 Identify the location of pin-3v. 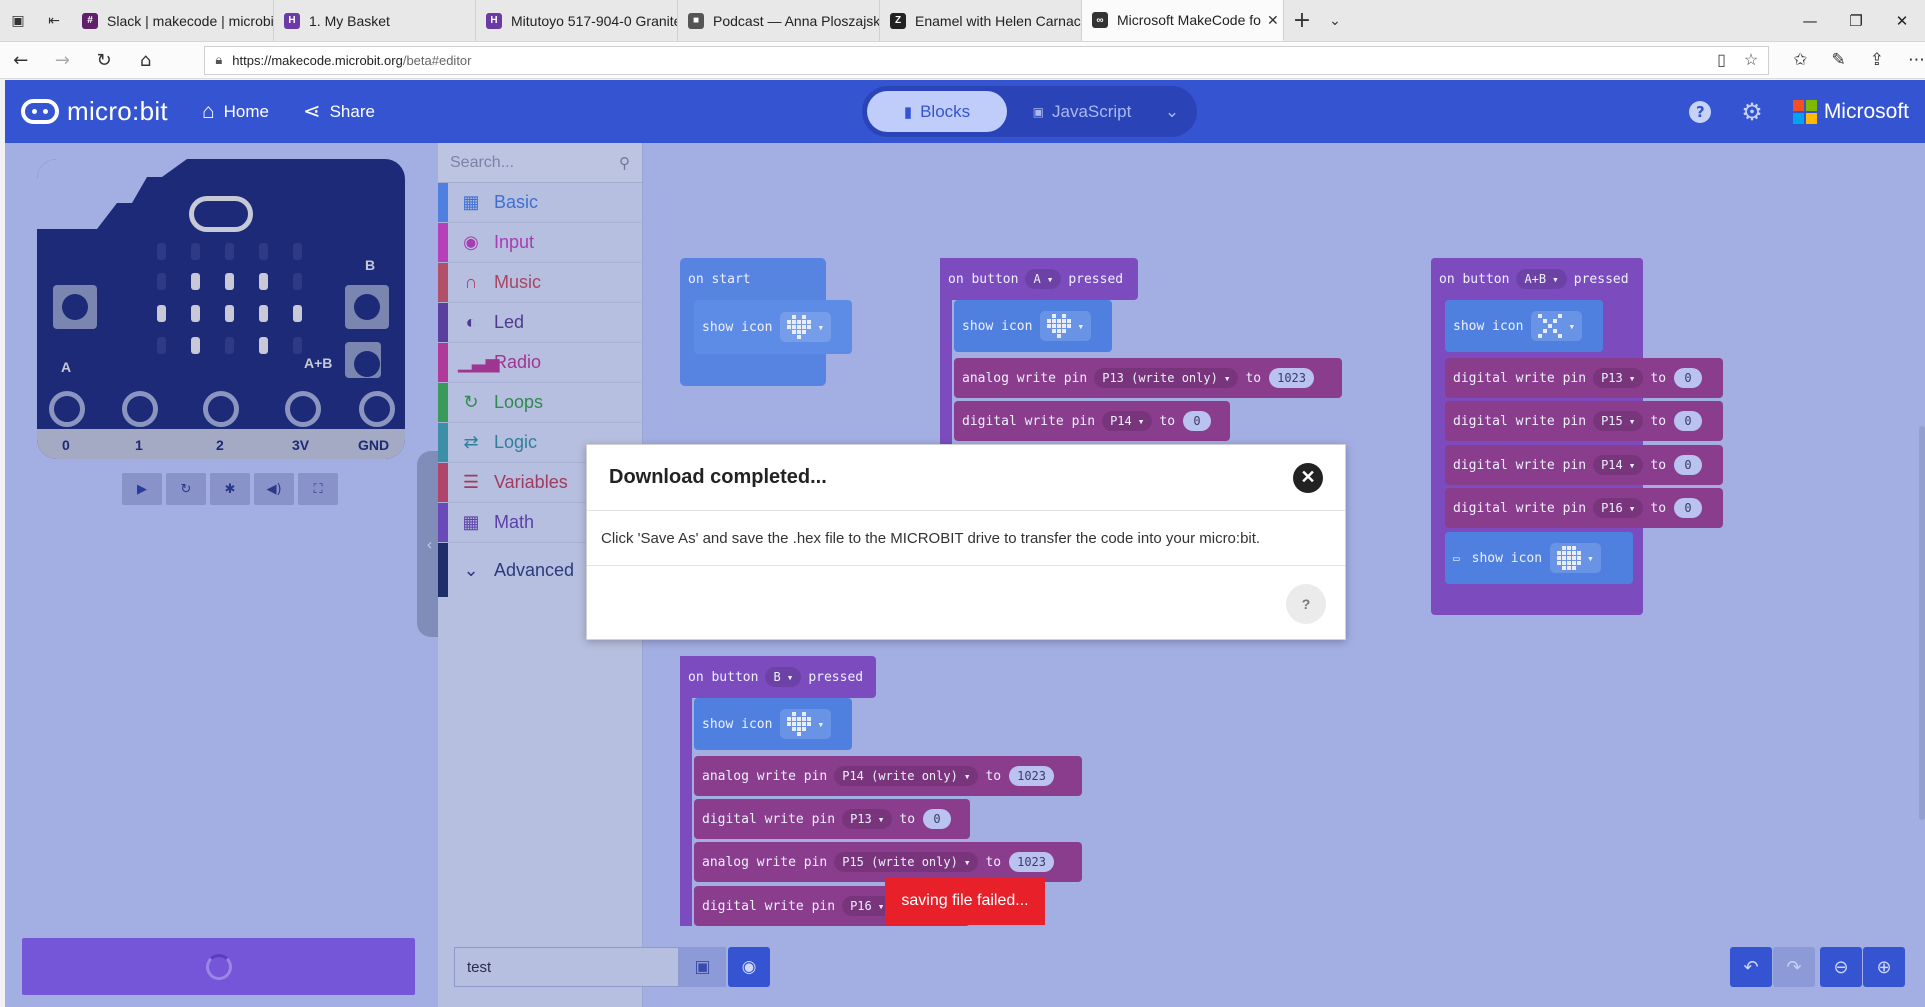
(303, 409).